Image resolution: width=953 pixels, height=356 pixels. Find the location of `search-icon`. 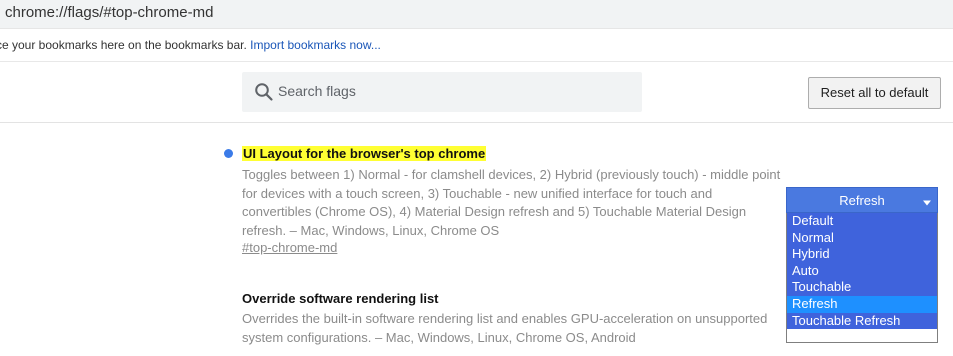

search-icon is located at coordinates (264, 92).